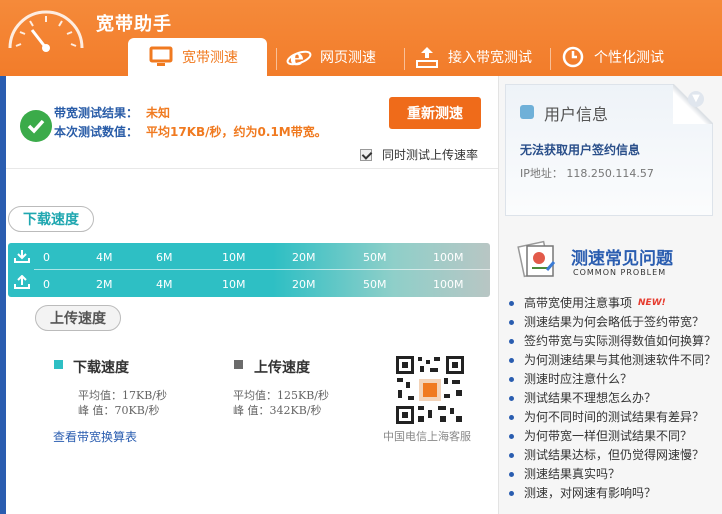 This screenshot has width=722, height=514. I want to click on upload-tick: 2M, so click(104, 284).